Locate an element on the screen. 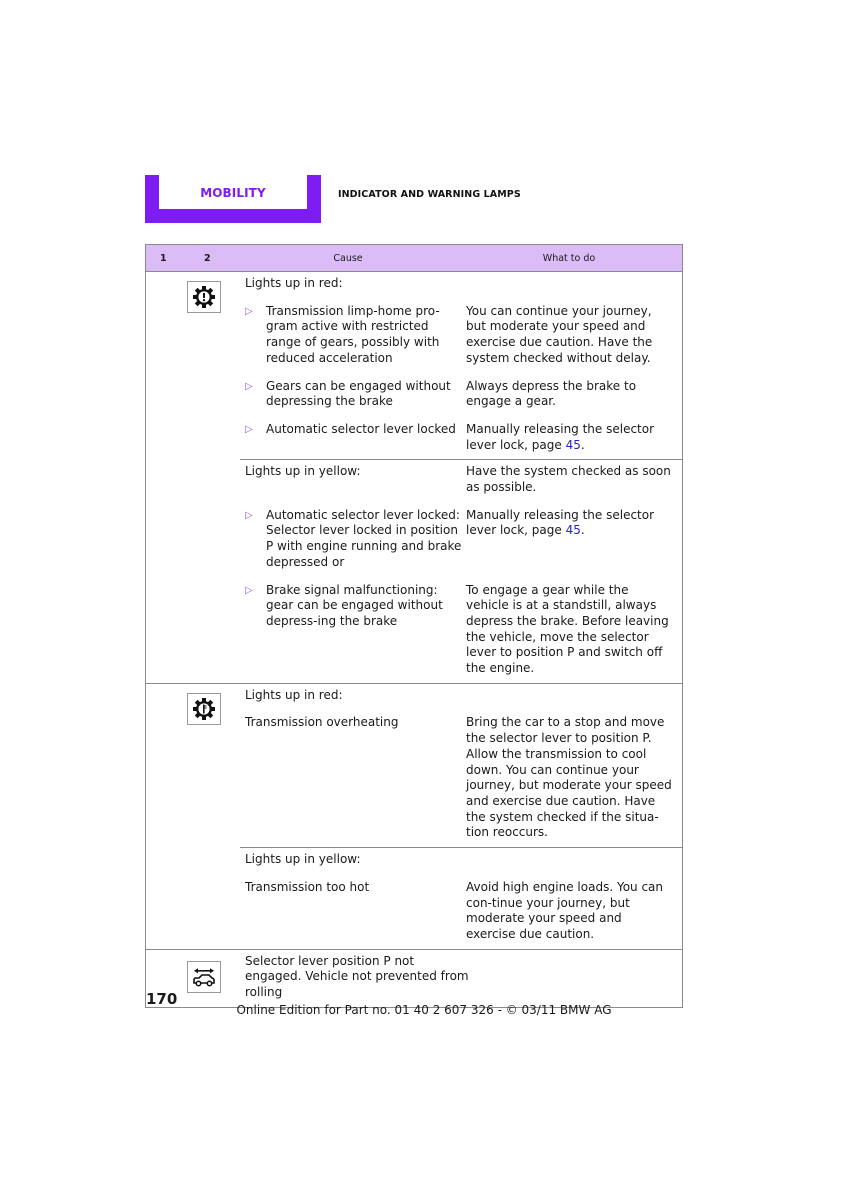 This screenshot has height=1200, width=848. chapter-tab: MOBILITY is located at coordinates (233, 199).